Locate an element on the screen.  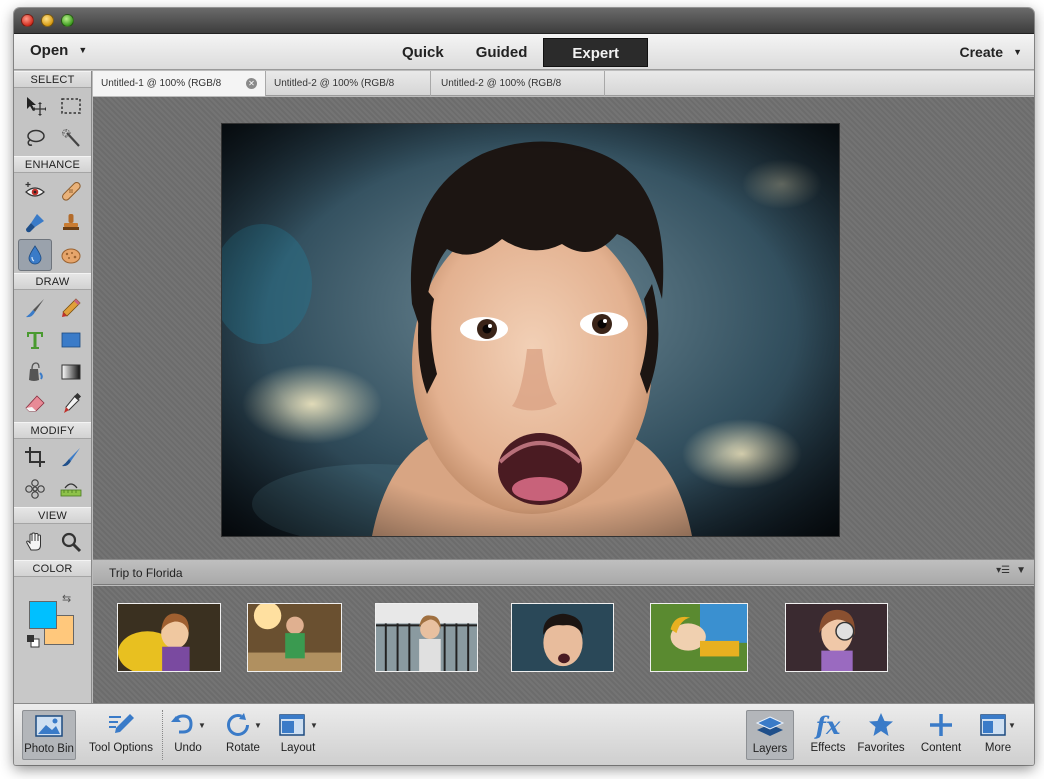
eraser-tool is located at coordinates (35, 404).